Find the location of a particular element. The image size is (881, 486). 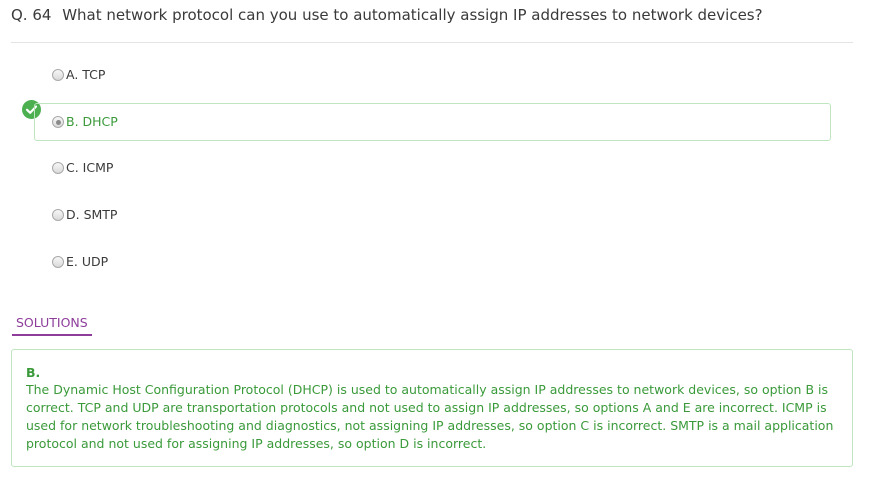

option-c: C. ICMP is located at coordinates (432, 168).